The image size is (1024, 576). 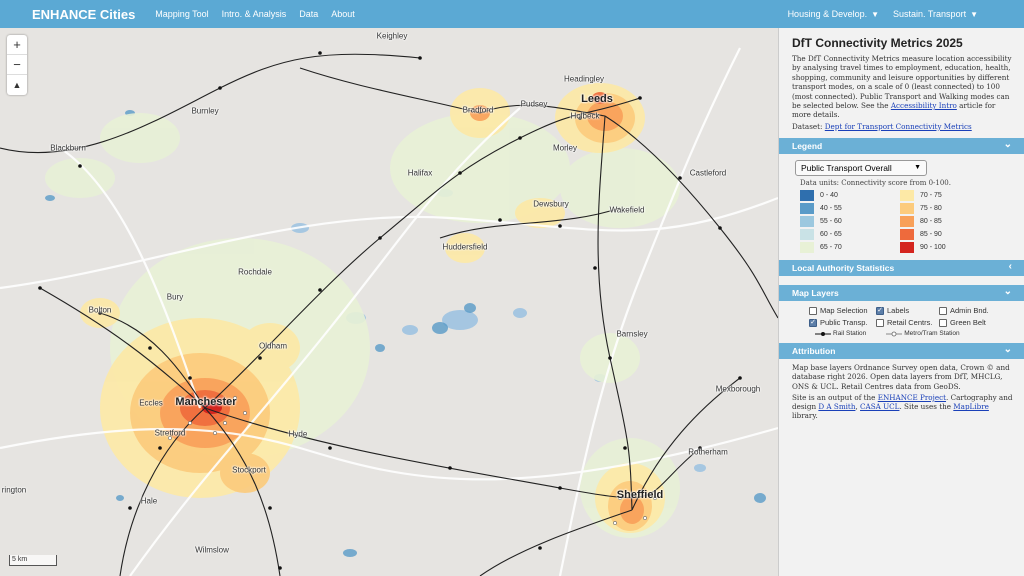 What do you see at coordinates (861, 168) in the screenshot?
I see `metric-select: Public Transport Overall ▼` at bounding box center [861, 168].